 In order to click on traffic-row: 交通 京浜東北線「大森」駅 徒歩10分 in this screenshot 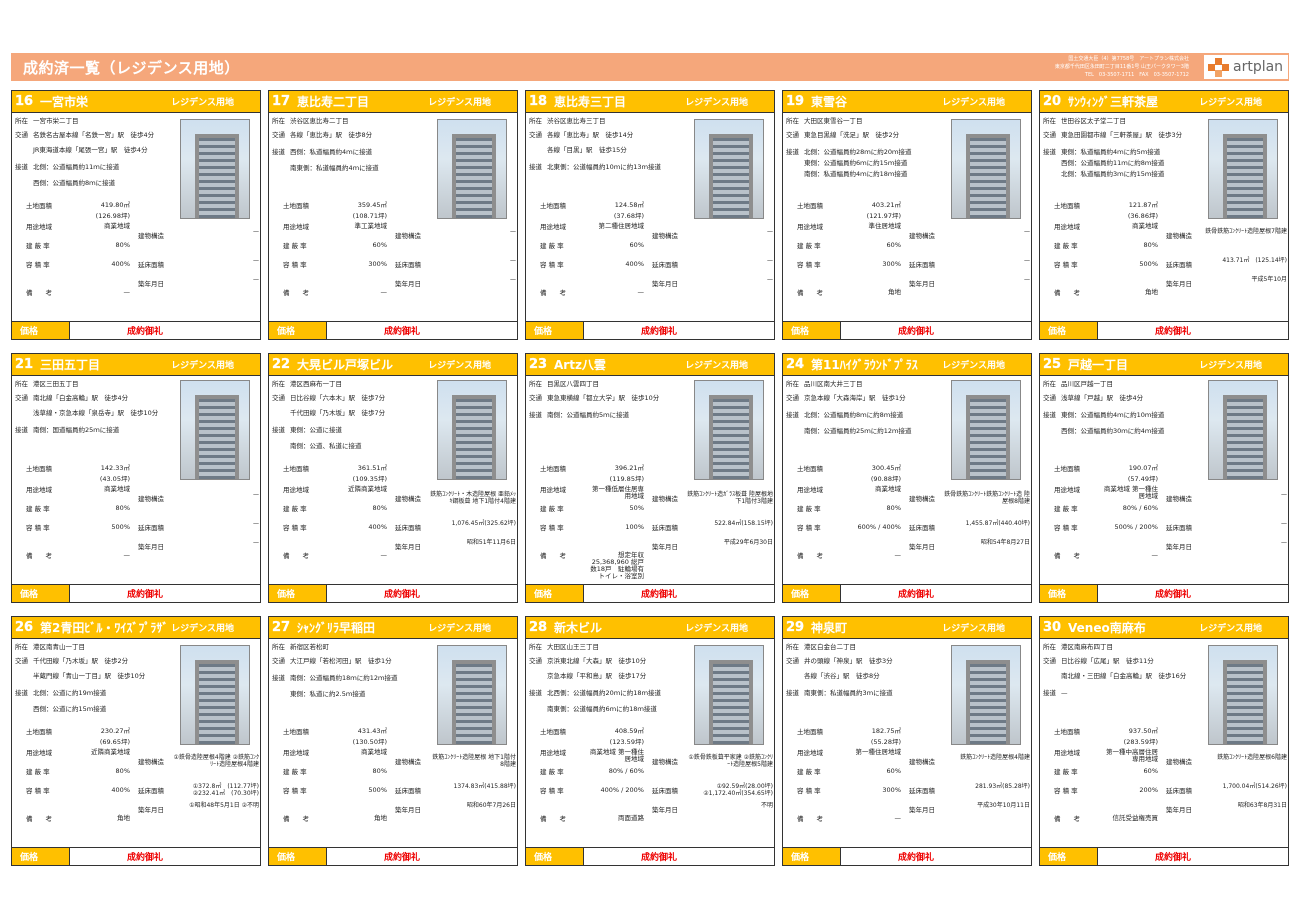, I will do `click(587, 661)`.